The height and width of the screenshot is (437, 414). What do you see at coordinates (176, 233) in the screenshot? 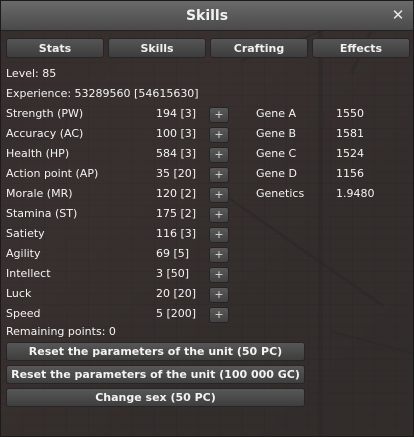
I see `stat-value: 116 [3]` at bounding box center [176, 233].